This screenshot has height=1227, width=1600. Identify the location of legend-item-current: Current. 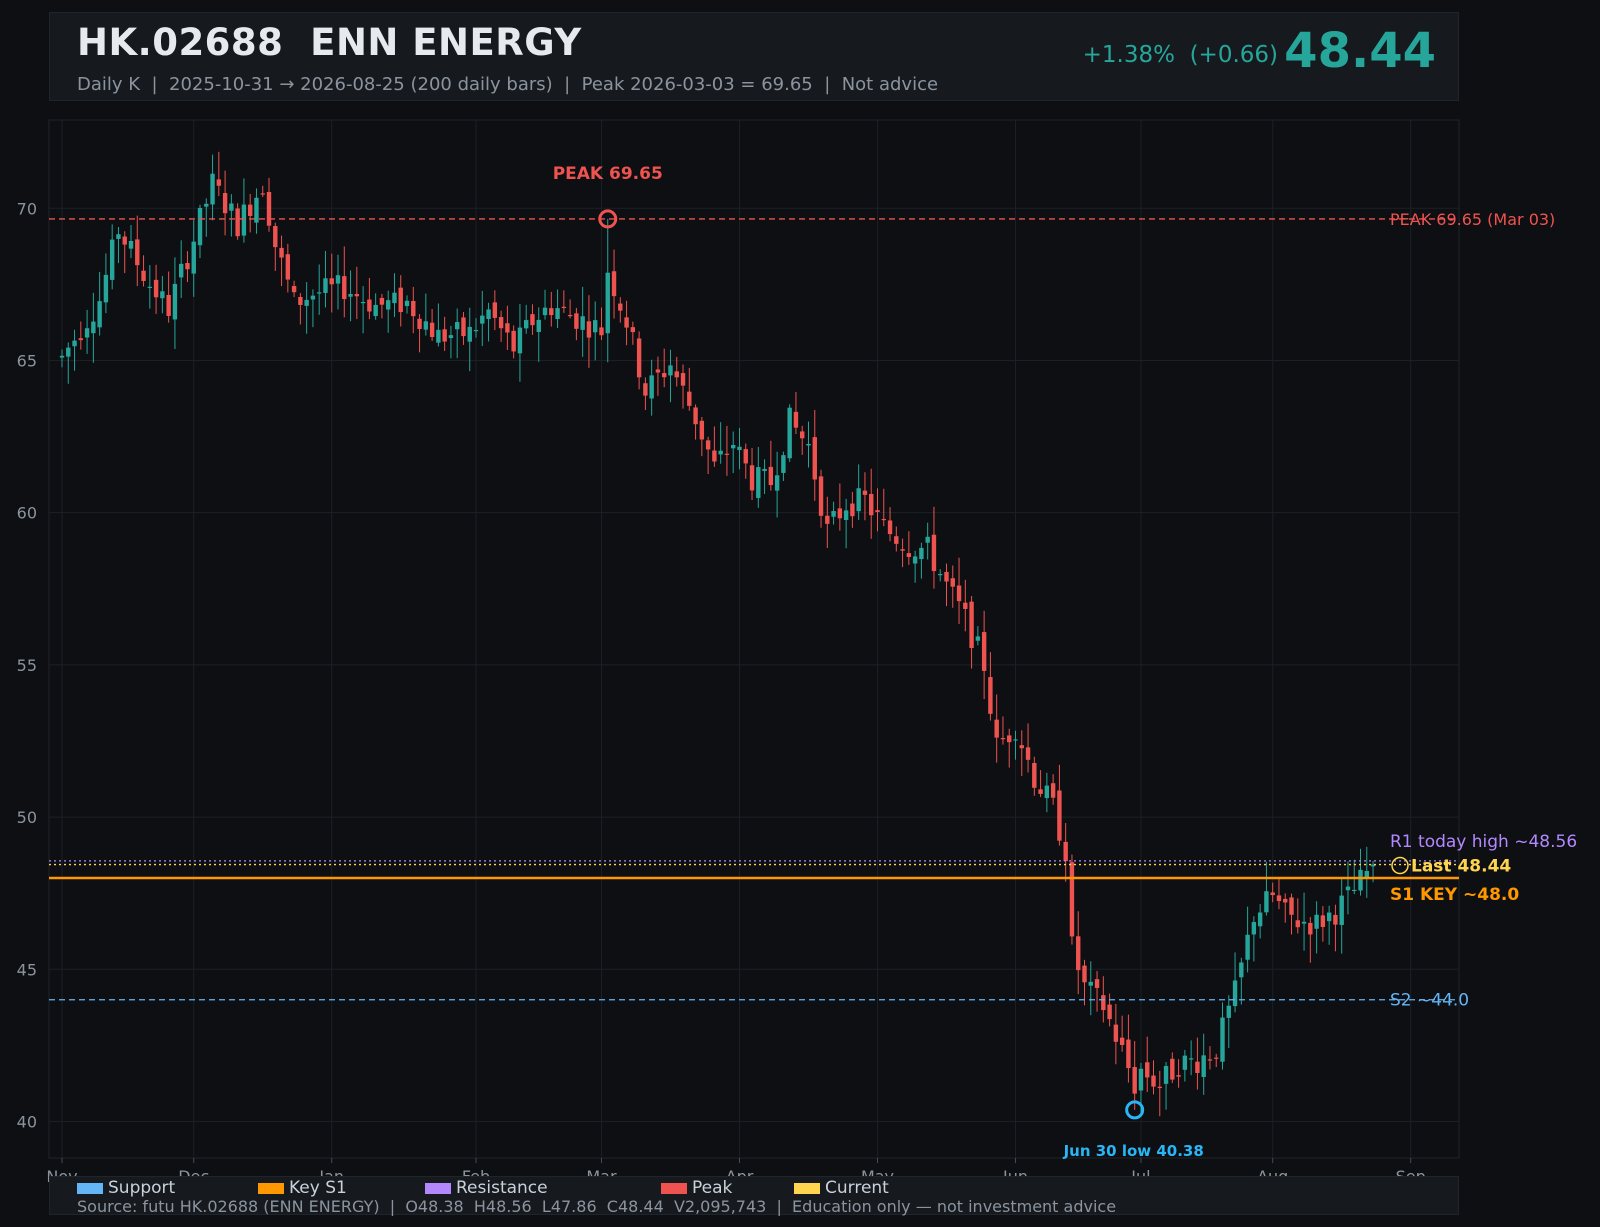
(854, 1188).